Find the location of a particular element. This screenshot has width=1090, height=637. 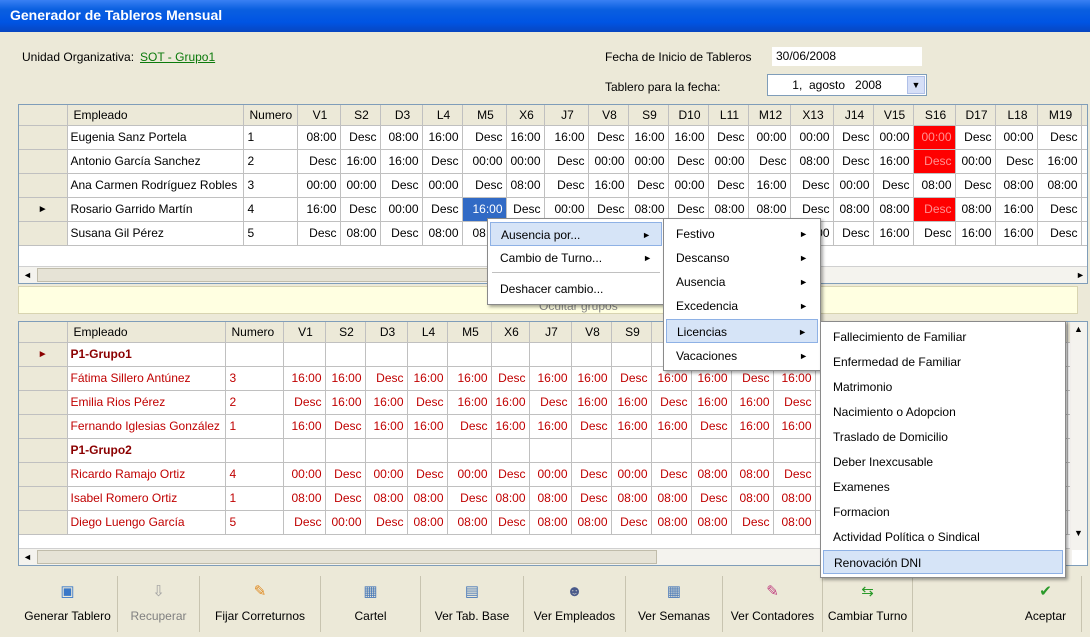

column-header: Numero is located at coordinates (254, 332).